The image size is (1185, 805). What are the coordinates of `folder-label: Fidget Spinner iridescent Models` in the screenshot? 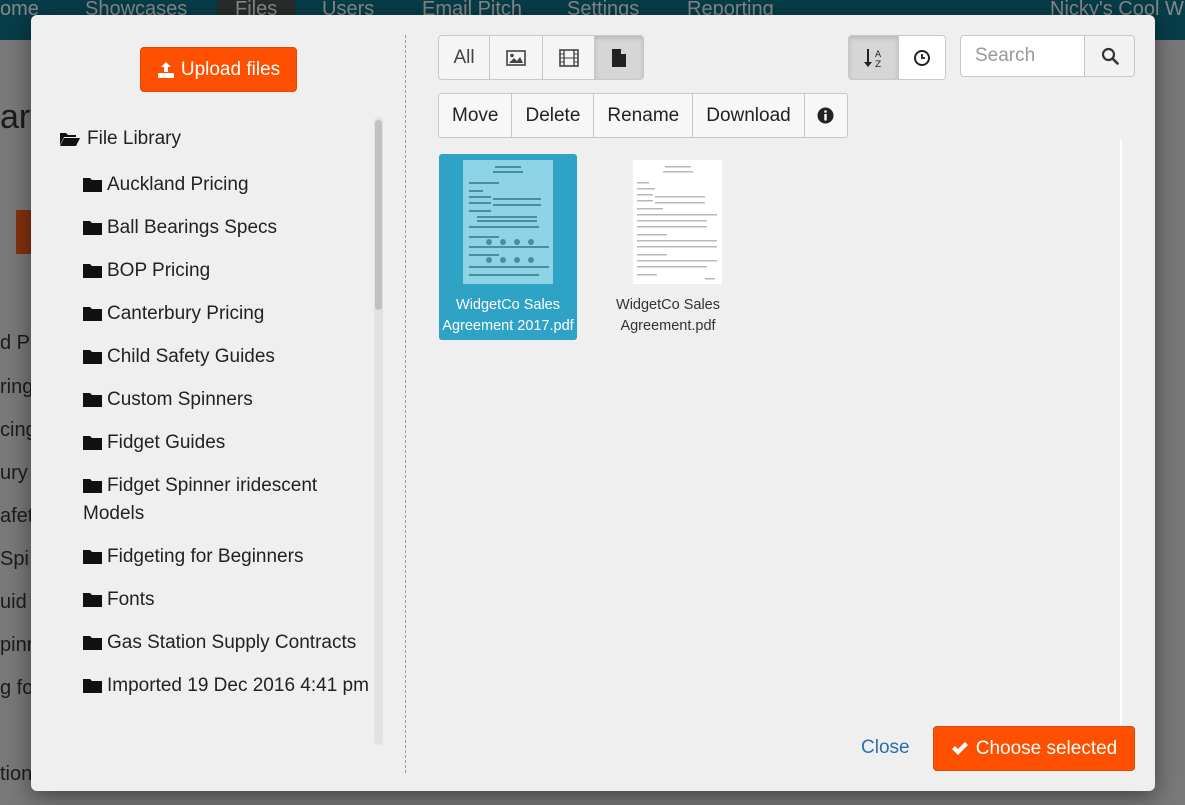 It's located at (200, 499).